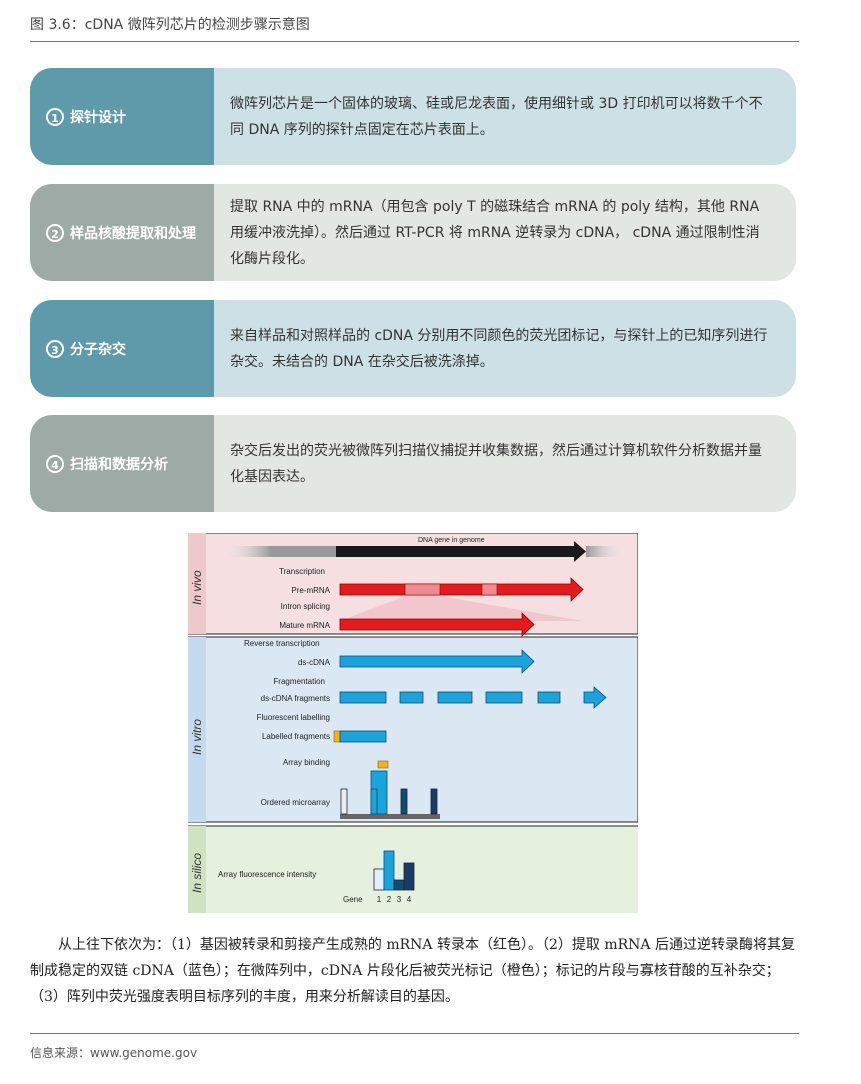 Image resolution: width=861 pixels, height=1084 pixels. I want to click on array-binding-label: Array binding, so click(306, 762).